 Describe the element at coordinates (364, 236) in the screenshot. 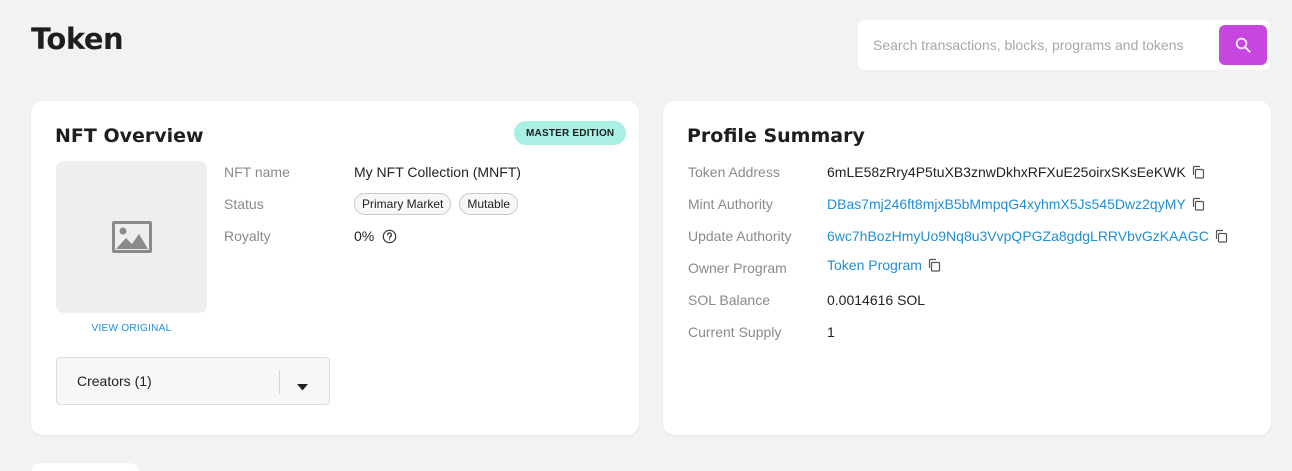

I see `royalty-text: 0%` at that location.